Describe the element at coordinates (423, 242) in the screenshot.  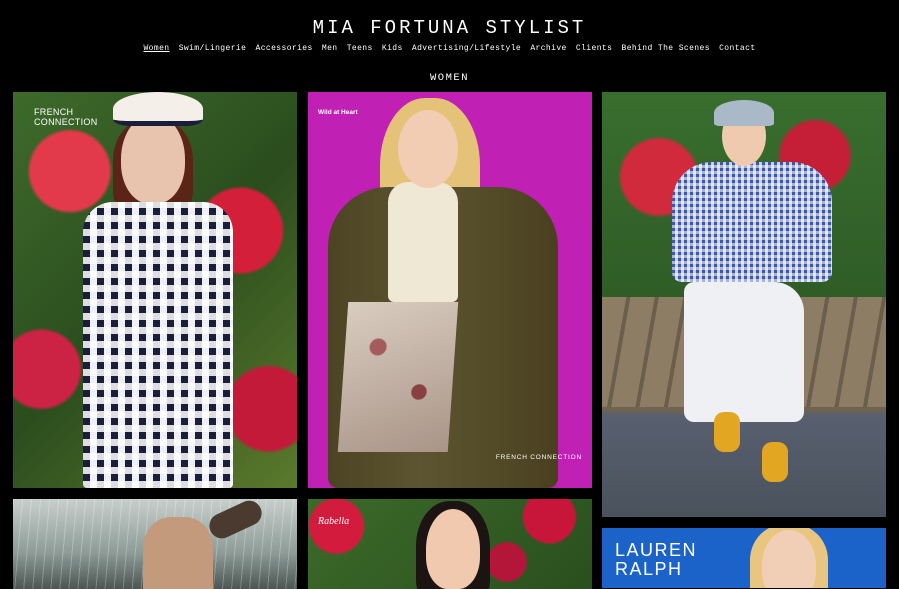
I see `photo-turtleneck` at that location.